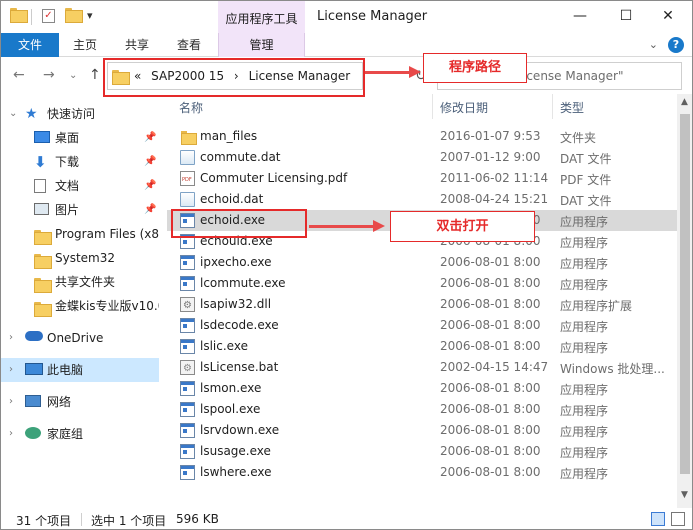 The width and height of the screenshot is (693, 530). Describe the element at coordinates (59, 402) in the screenshot. I see `nav-label: 网络` at that location.